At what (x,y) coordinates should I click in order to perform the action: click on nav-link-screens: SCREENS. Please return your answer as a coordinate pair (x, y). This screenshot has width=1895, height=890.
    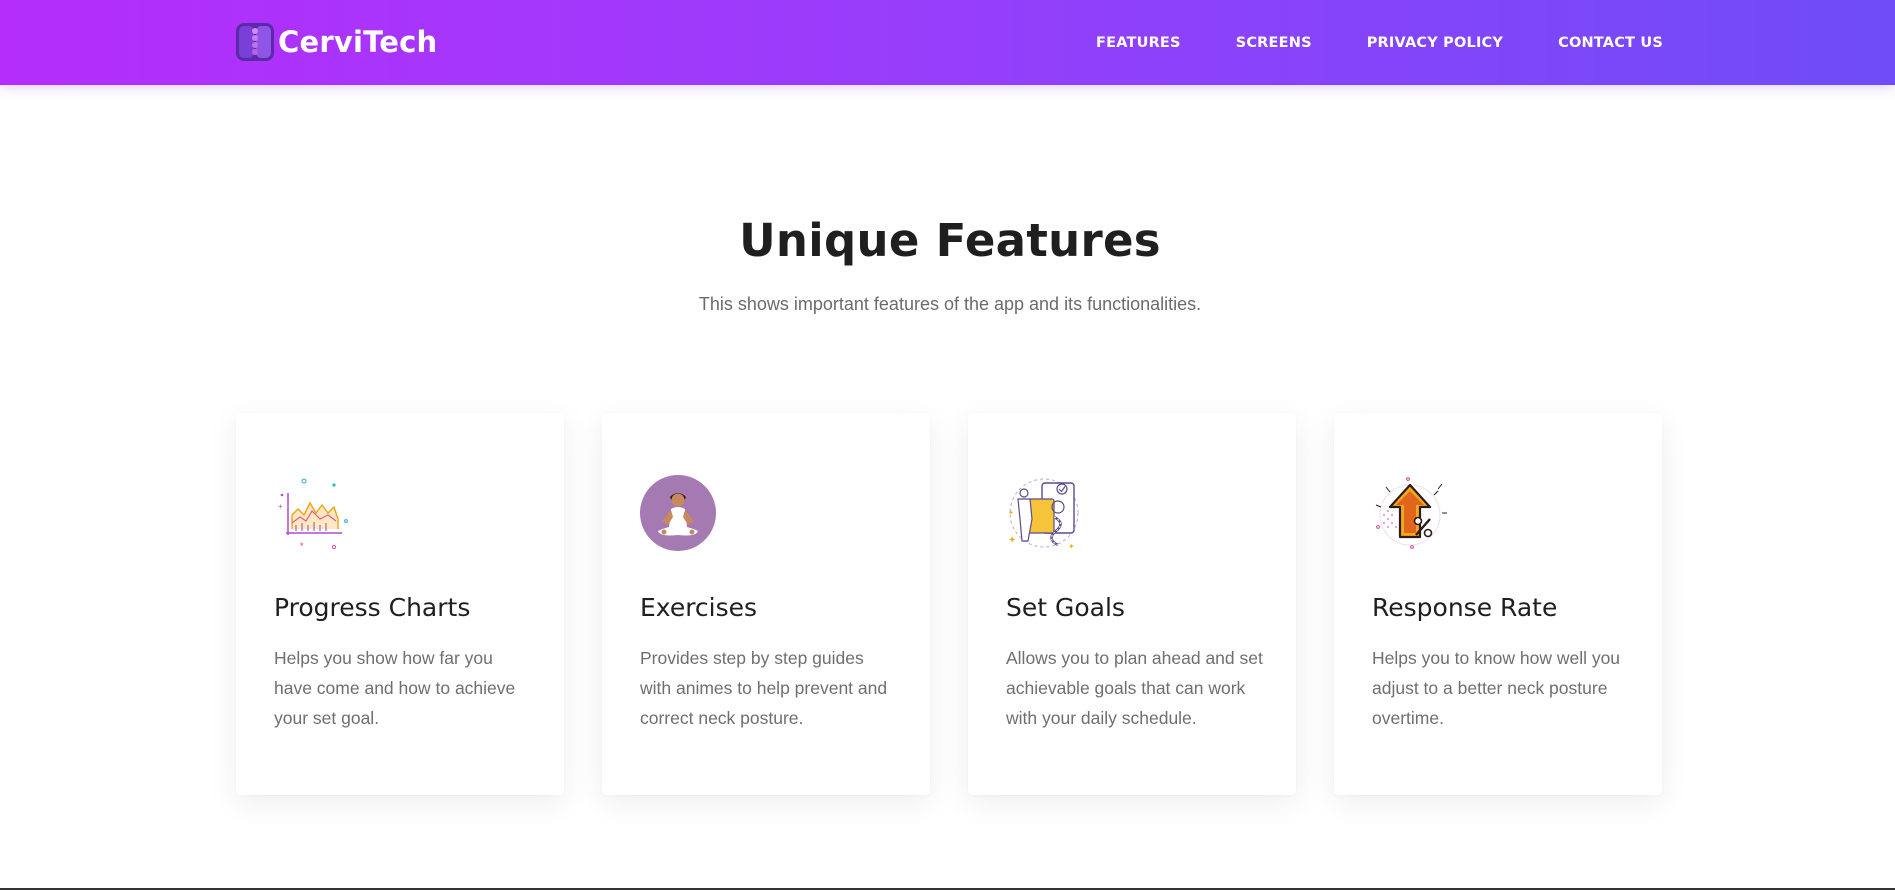
    Looking at the image, I should click on (1274, 43).